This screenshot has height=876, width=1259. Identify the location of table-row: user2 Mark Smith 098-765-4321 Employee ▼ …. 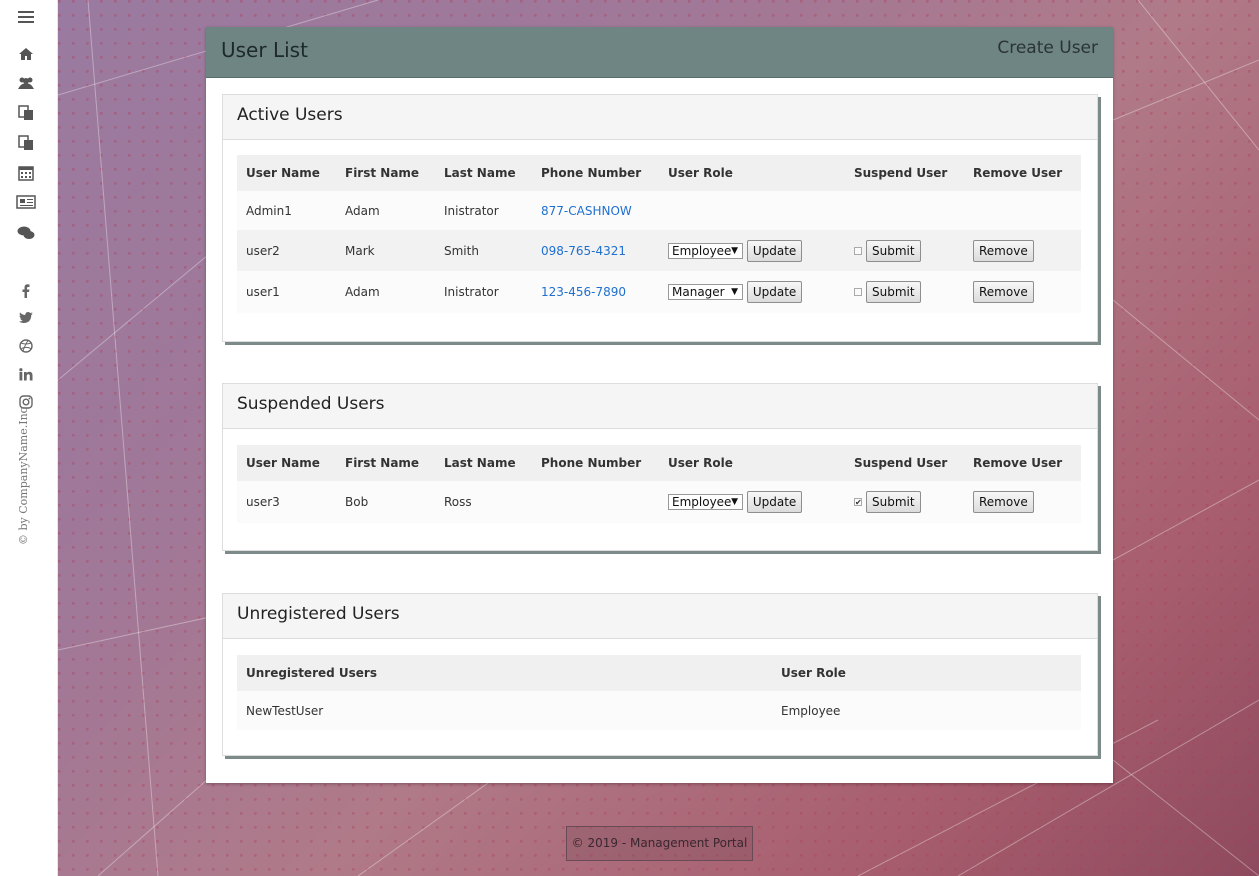
(659, 250).